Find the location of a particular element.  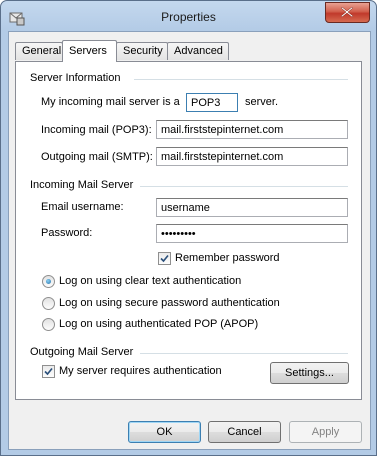

server-information-heading: Server Information is located at coordinates (75, 78).